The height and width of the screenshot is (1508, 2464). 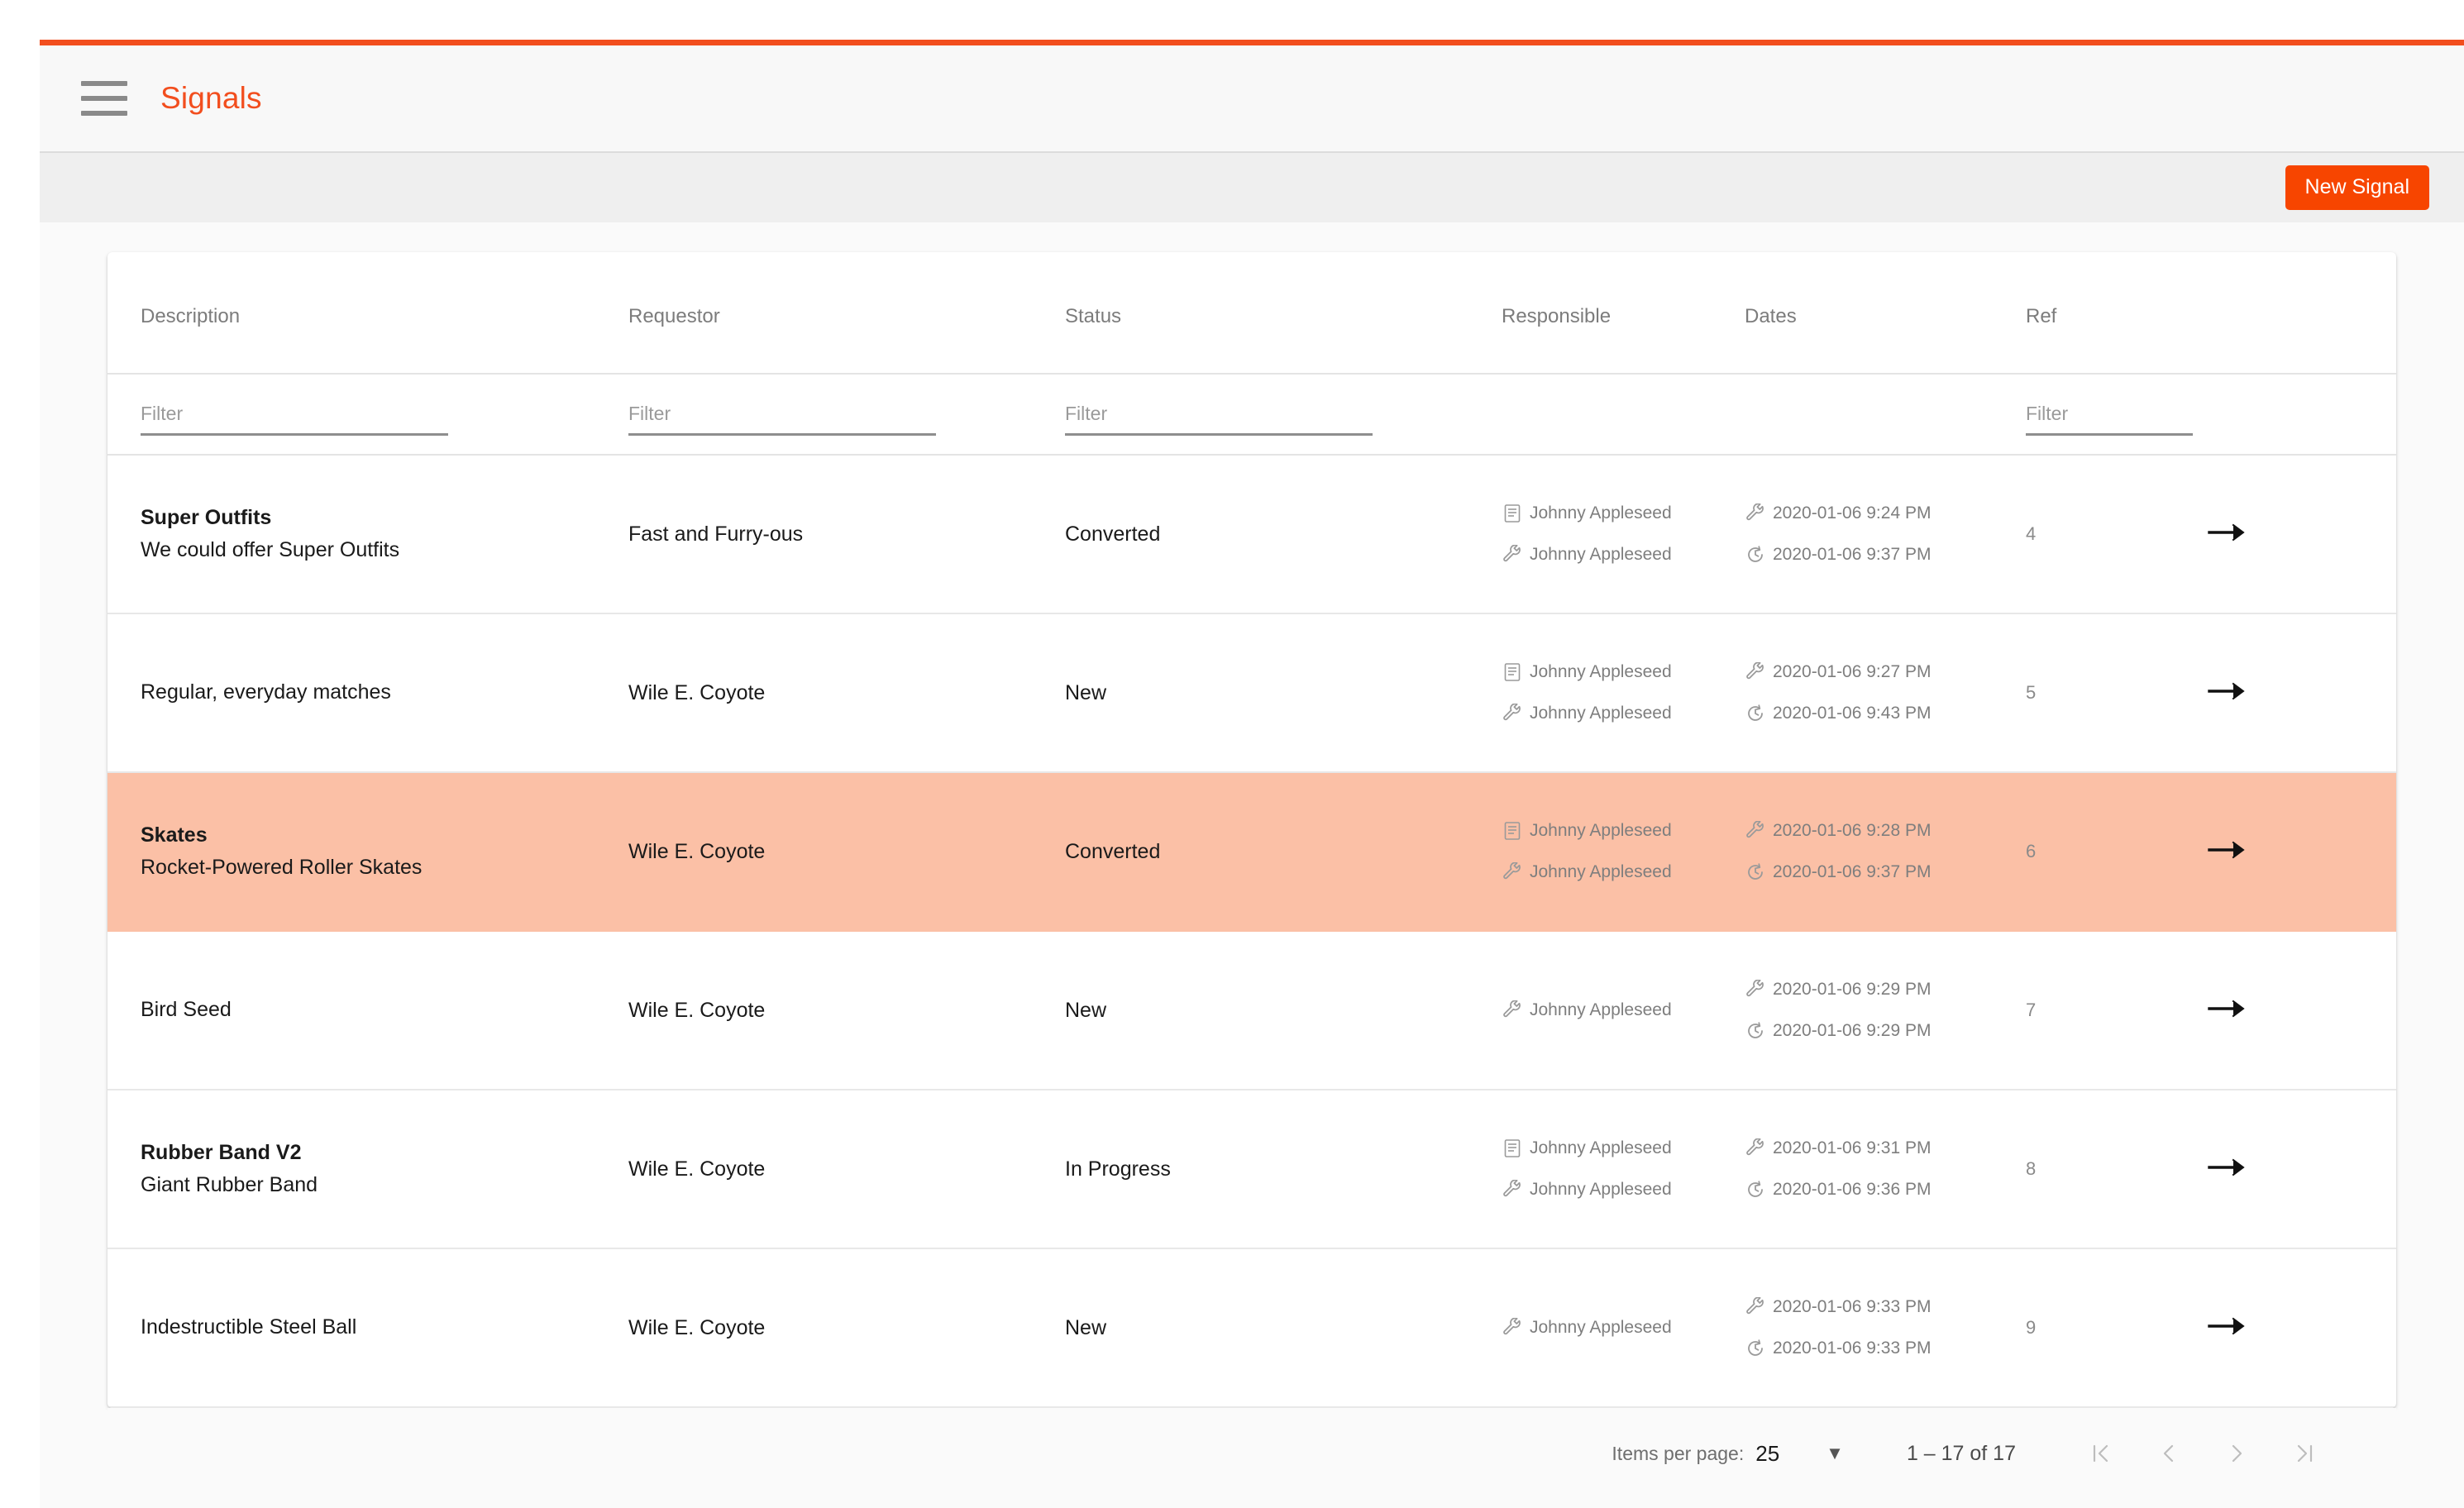 What do you see at coordinates (1885, 313) in the screenshot?
I see `column-header-dates: Dates` at bounding box center [1885, 313].